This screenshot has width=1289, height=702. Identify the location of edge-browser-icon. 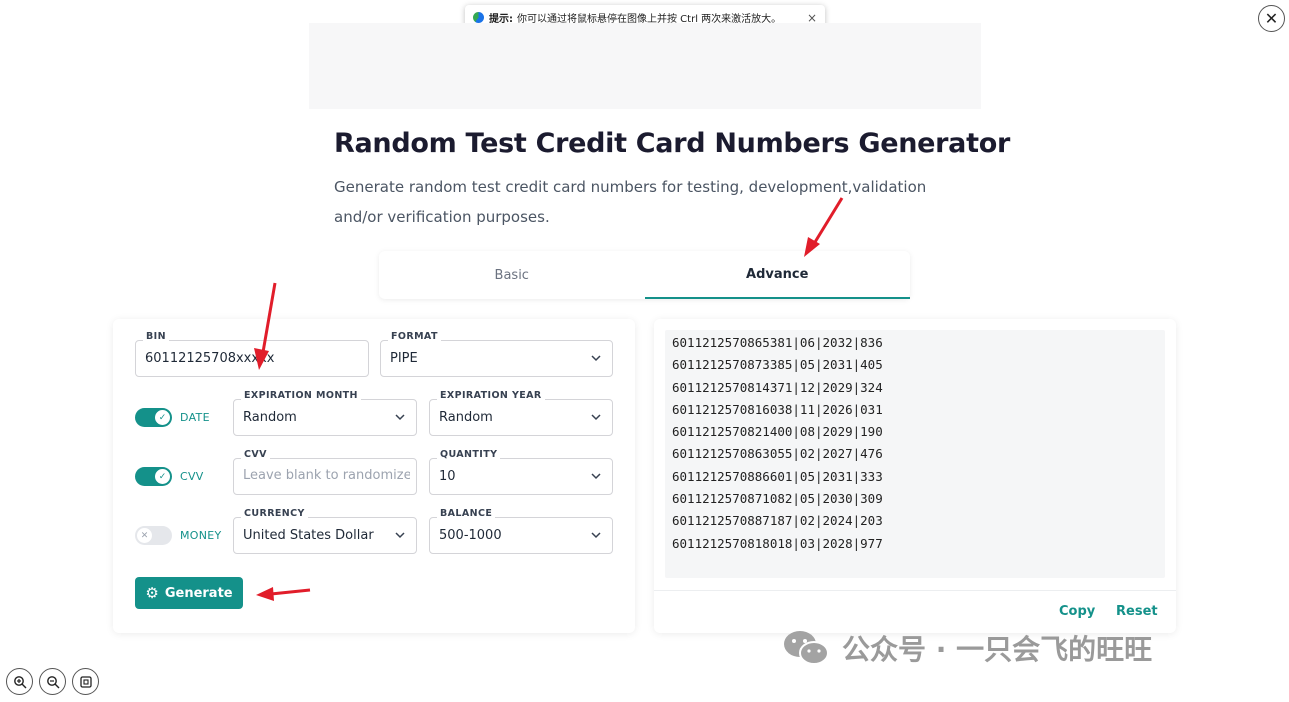
(478, 17).